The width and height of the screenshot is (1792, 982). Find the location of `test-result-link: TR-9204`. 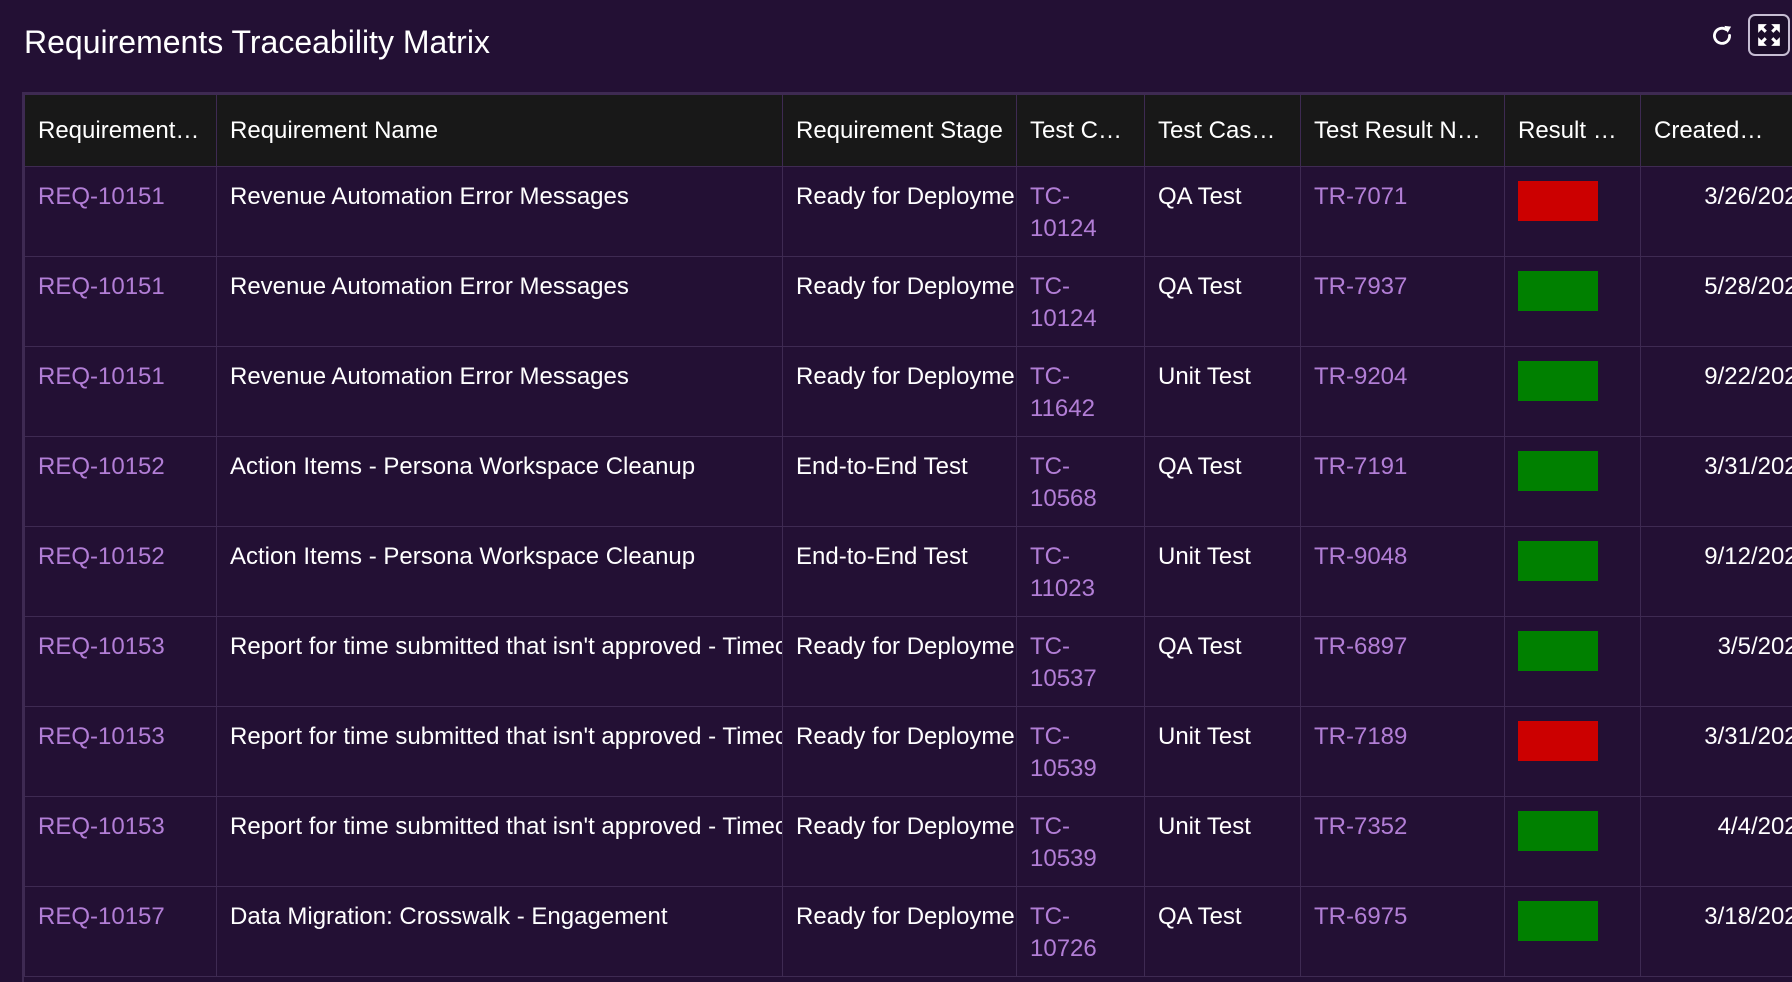

test-result-link: TR-9204 is located at coordinates (1360, 376).